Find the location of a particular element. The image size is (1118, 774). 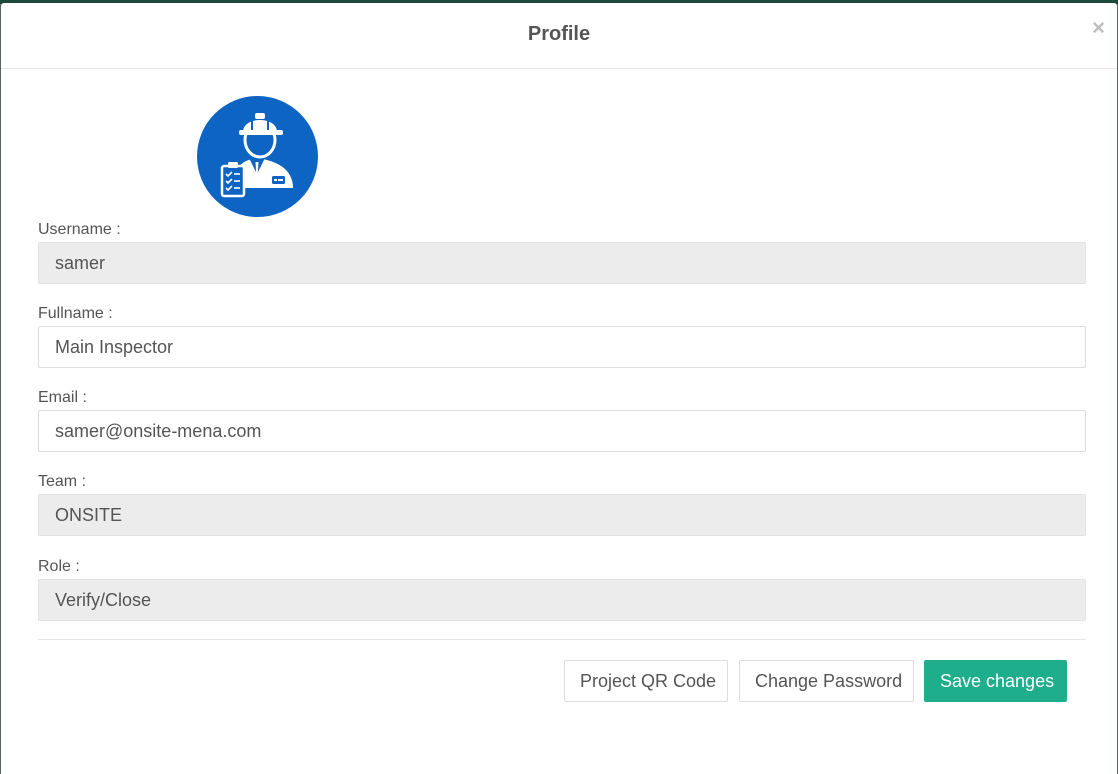

email-field: samer@onsite-mena.com is located at coordinates (562, 431).